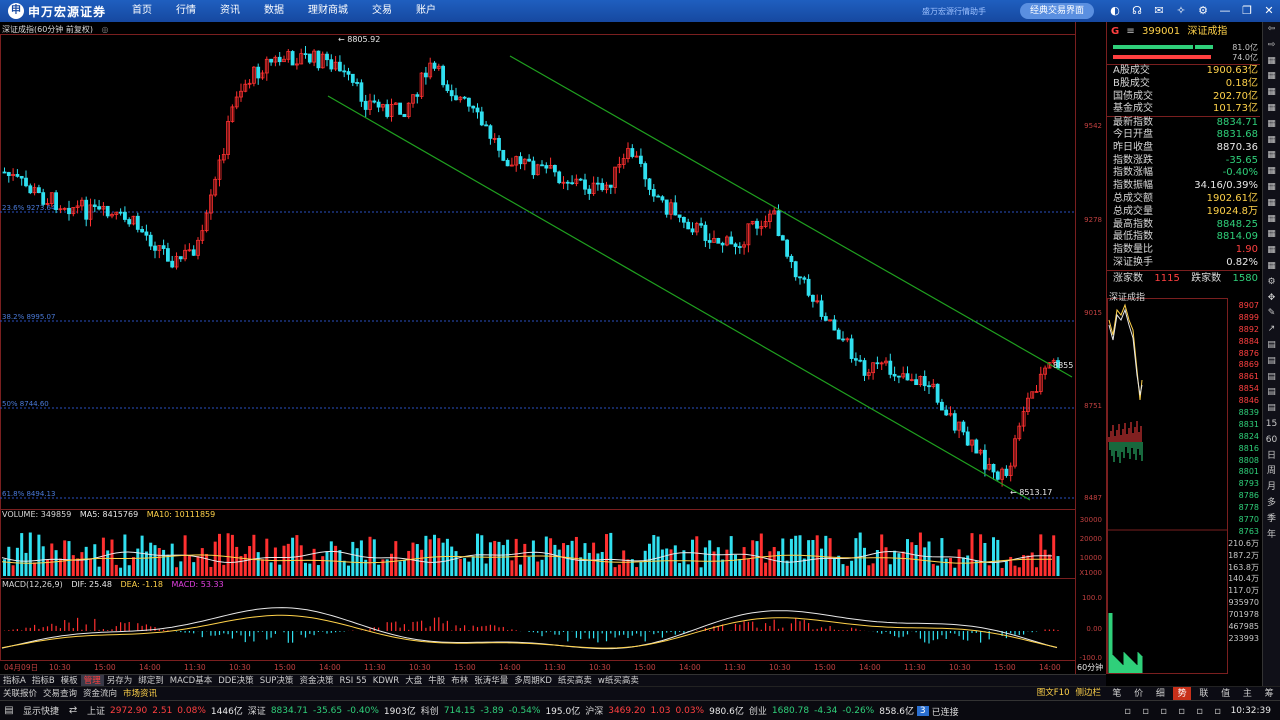 This screenshot has height=720, width=1280. Describe the element at coordinates (436, 681) in the screenshot. I see `indicator-tab: 牛股` at that location.